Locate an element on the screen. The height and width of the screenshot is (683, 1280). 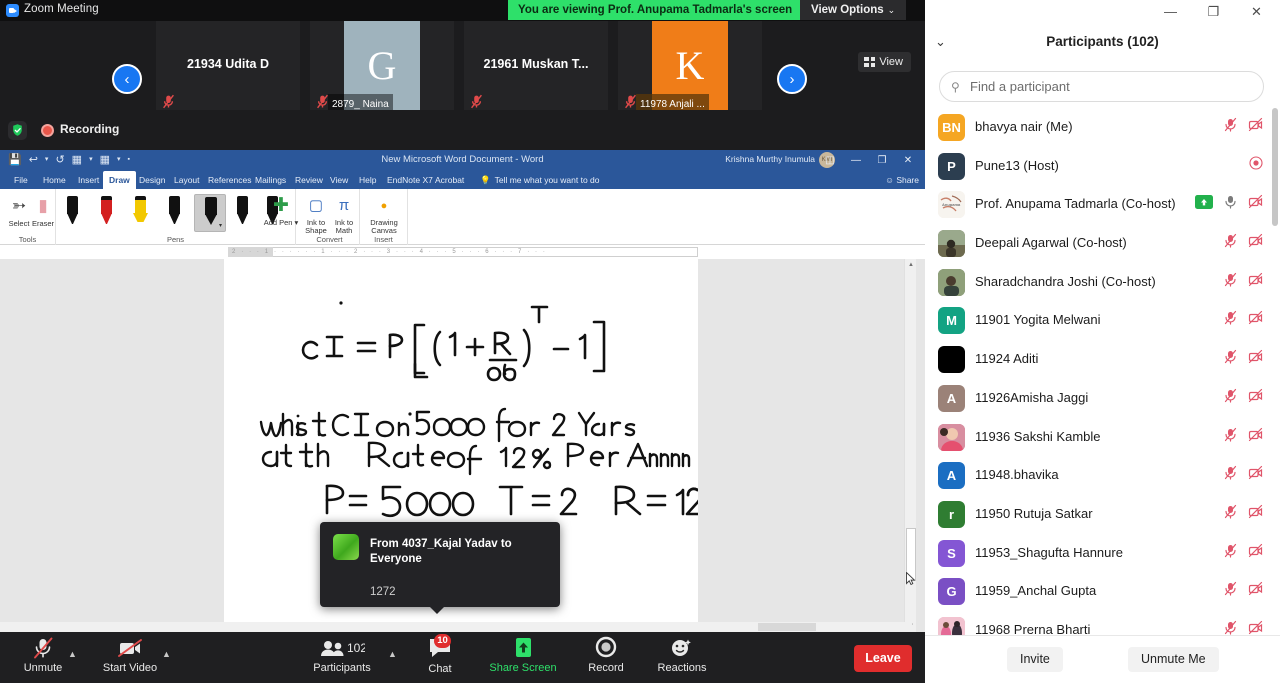
pen-red is located at coordinates (107, 213).